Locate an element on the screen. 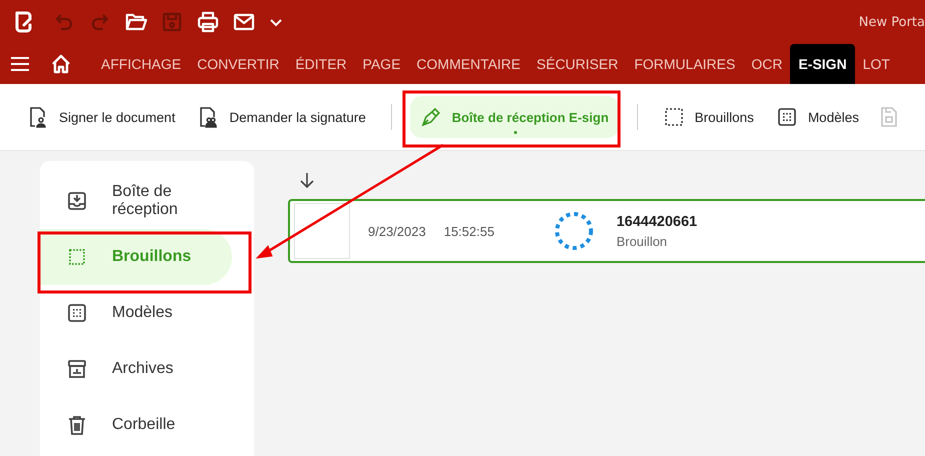 Image resolution: width=925 pixels, height=456 pixels. menu-tab: PAGE is located at coordinates (381, 64).